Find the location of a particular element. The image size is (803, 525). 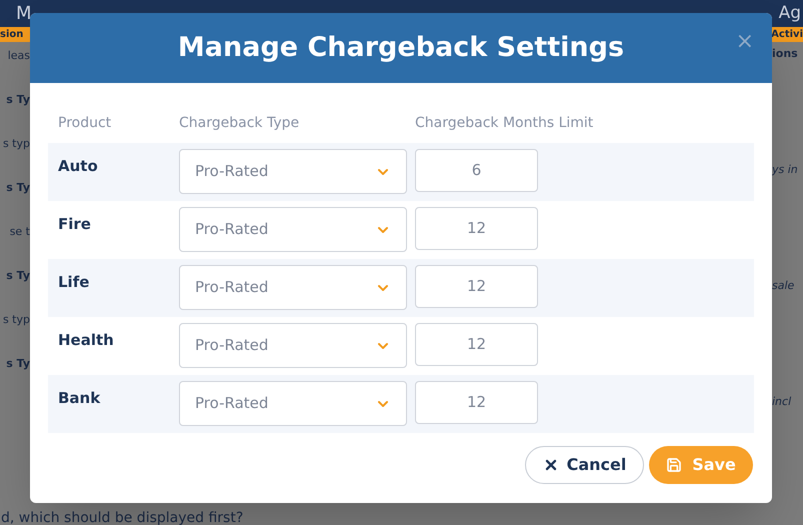

column-header: Product is located at coordinates (84, 123).